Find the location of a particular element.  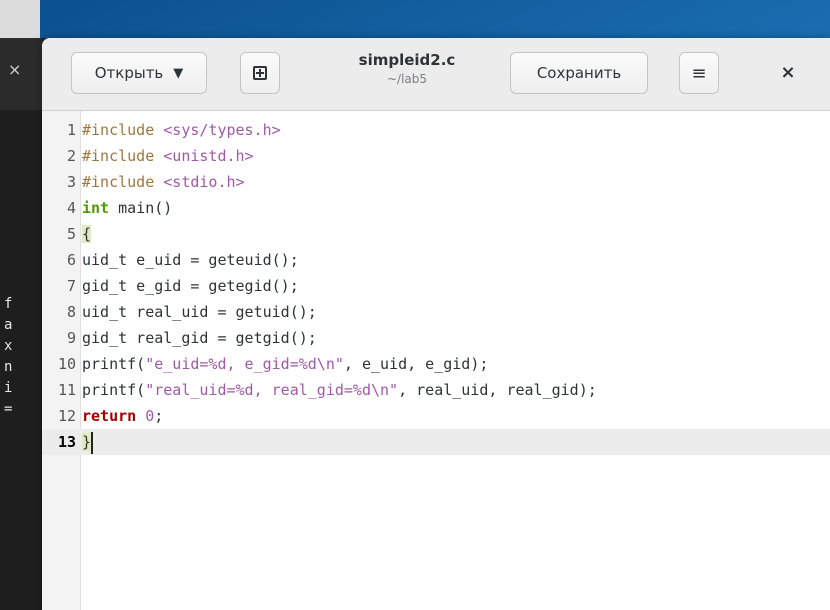

new-document-button is located at coordinates (260, 73).